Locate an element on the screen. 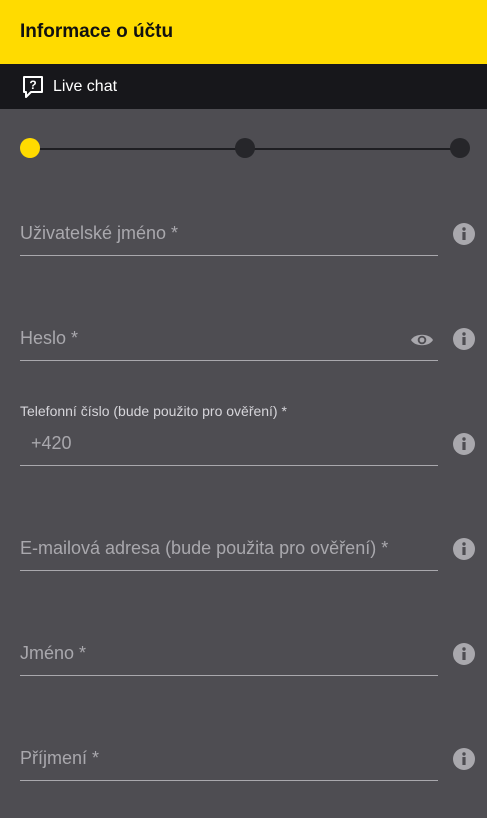 The height and width of the screenshot is (818, 487). step-2-dot is located at coordinates (245, 148).